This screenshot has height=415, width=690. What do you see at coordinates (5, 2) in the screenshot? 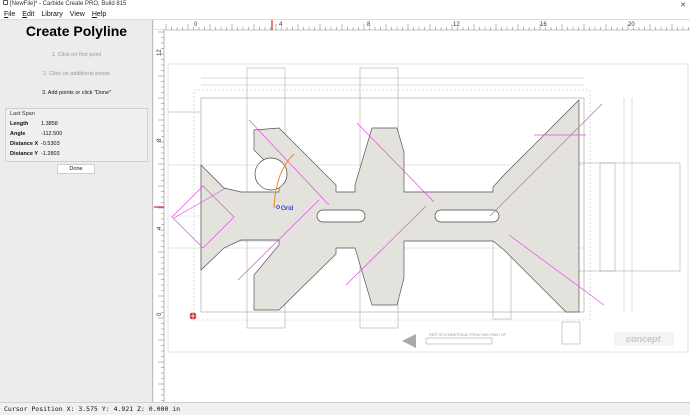
I see `app-icon` at bounding box center [5, 2].